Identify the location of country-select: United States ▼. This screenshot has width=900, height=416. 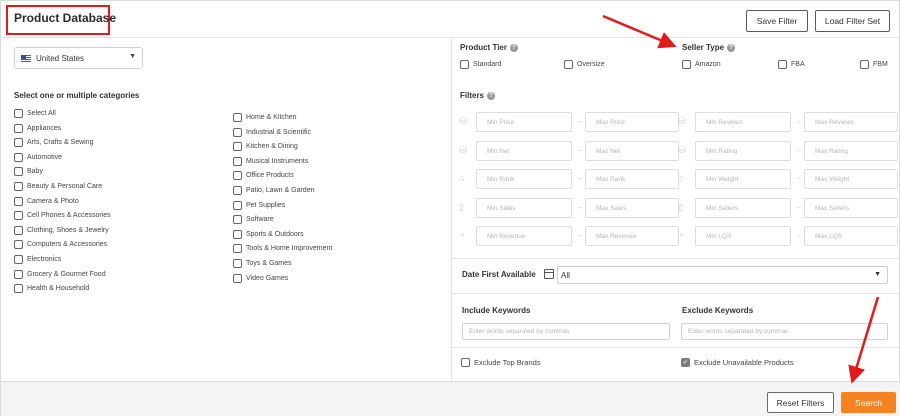
(78, 58).